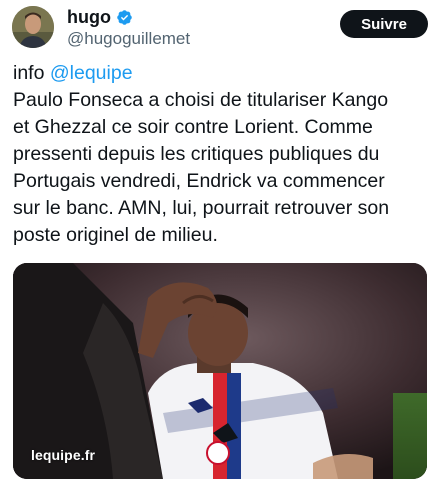 The width and height of the screenshot is (440, 489). I want to click on image-watermark: lequipe.fr, so click(63, 455).